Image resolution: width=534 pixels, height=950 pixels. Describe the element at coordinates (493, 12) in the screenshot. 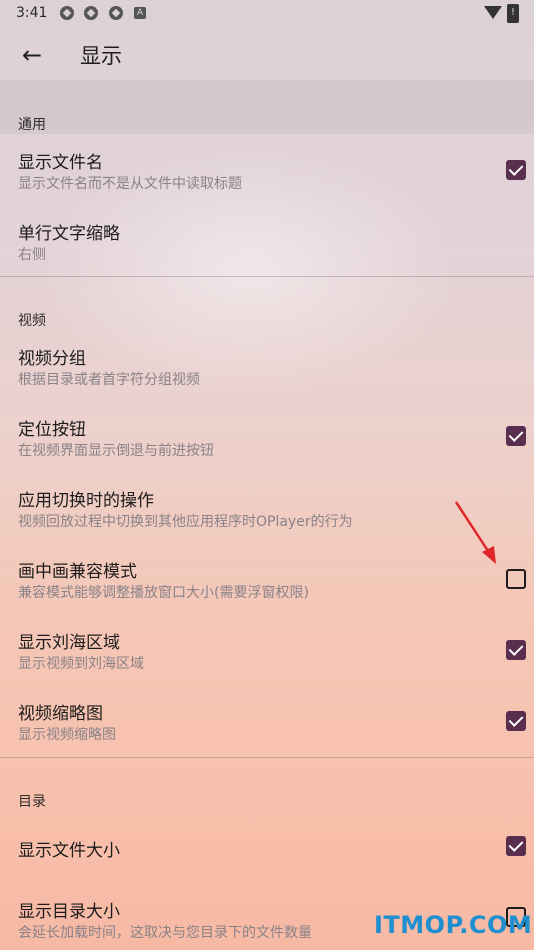

I see `wifi-icon` at that location.